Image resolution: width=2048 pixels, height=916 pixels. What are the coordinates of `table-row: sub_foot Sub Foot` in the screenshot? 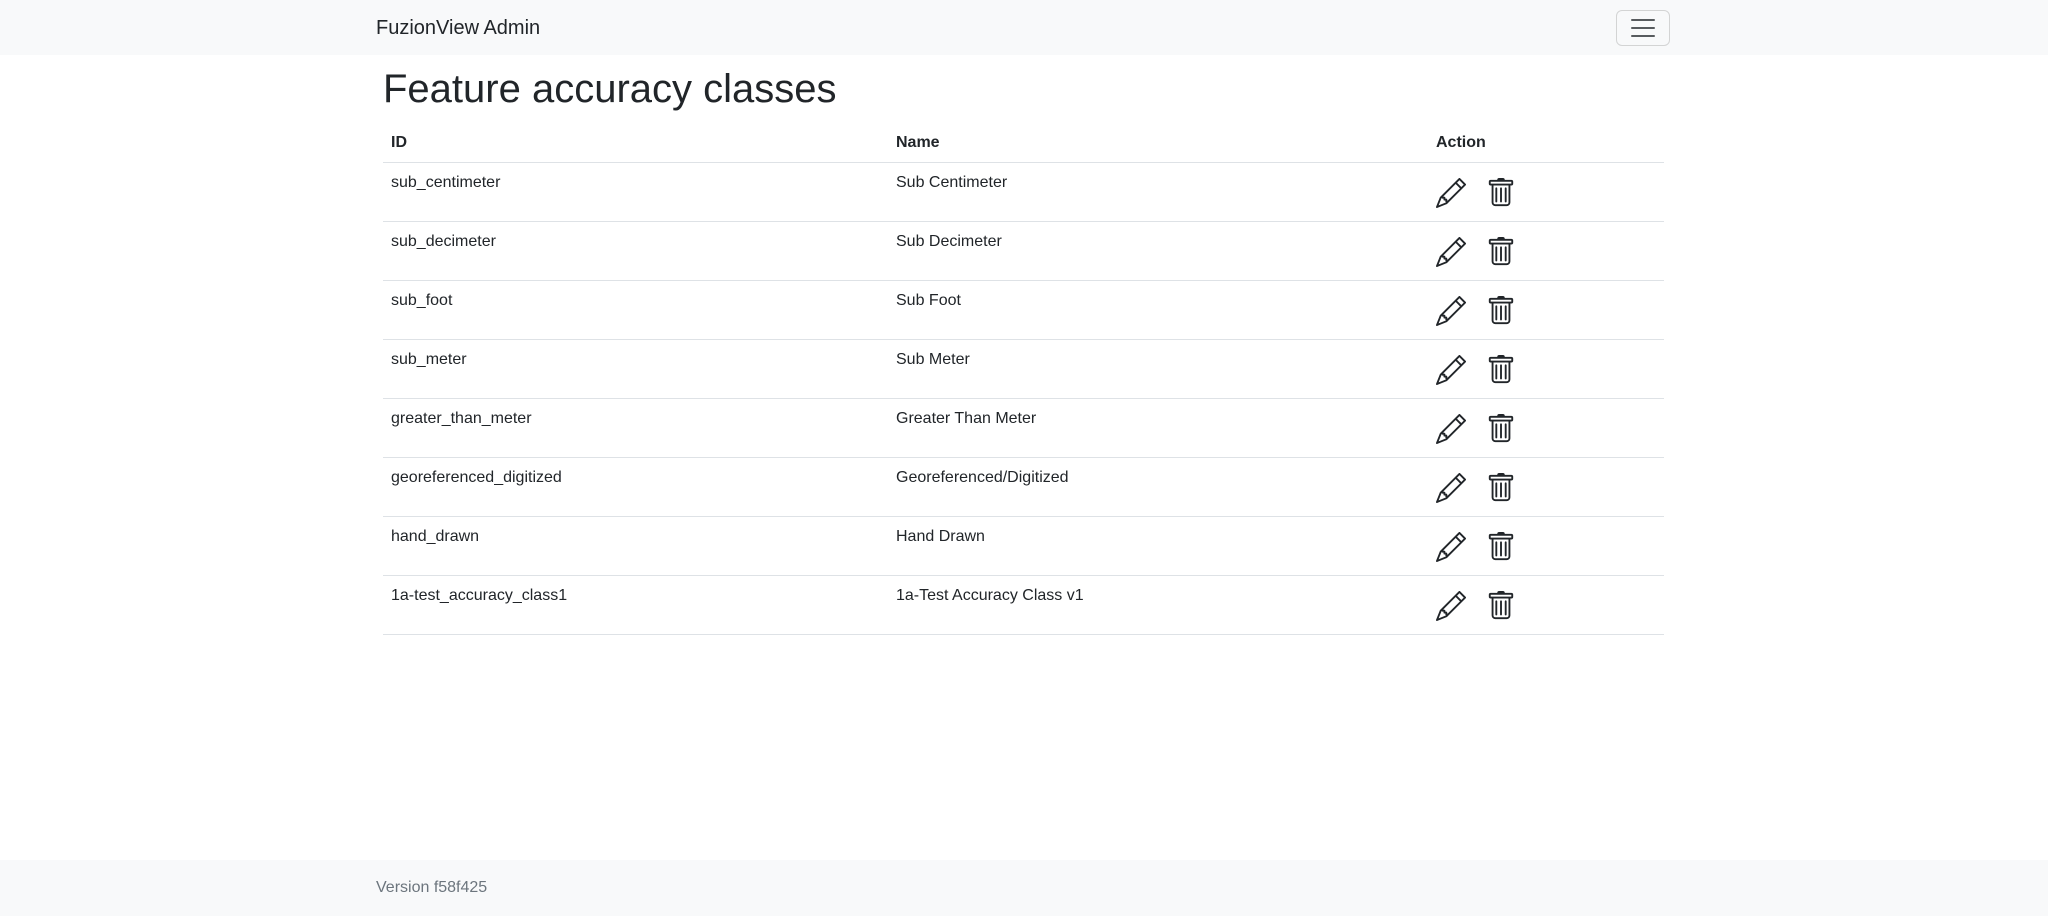 It's located at (1023, 310).